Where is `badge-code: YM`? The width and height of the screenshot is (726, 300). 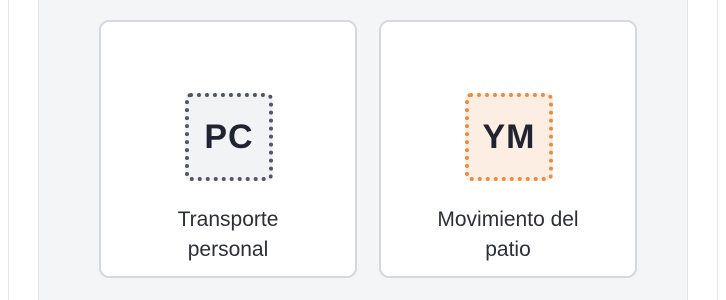
badge-code: YM is located at coordinates (509, 136).